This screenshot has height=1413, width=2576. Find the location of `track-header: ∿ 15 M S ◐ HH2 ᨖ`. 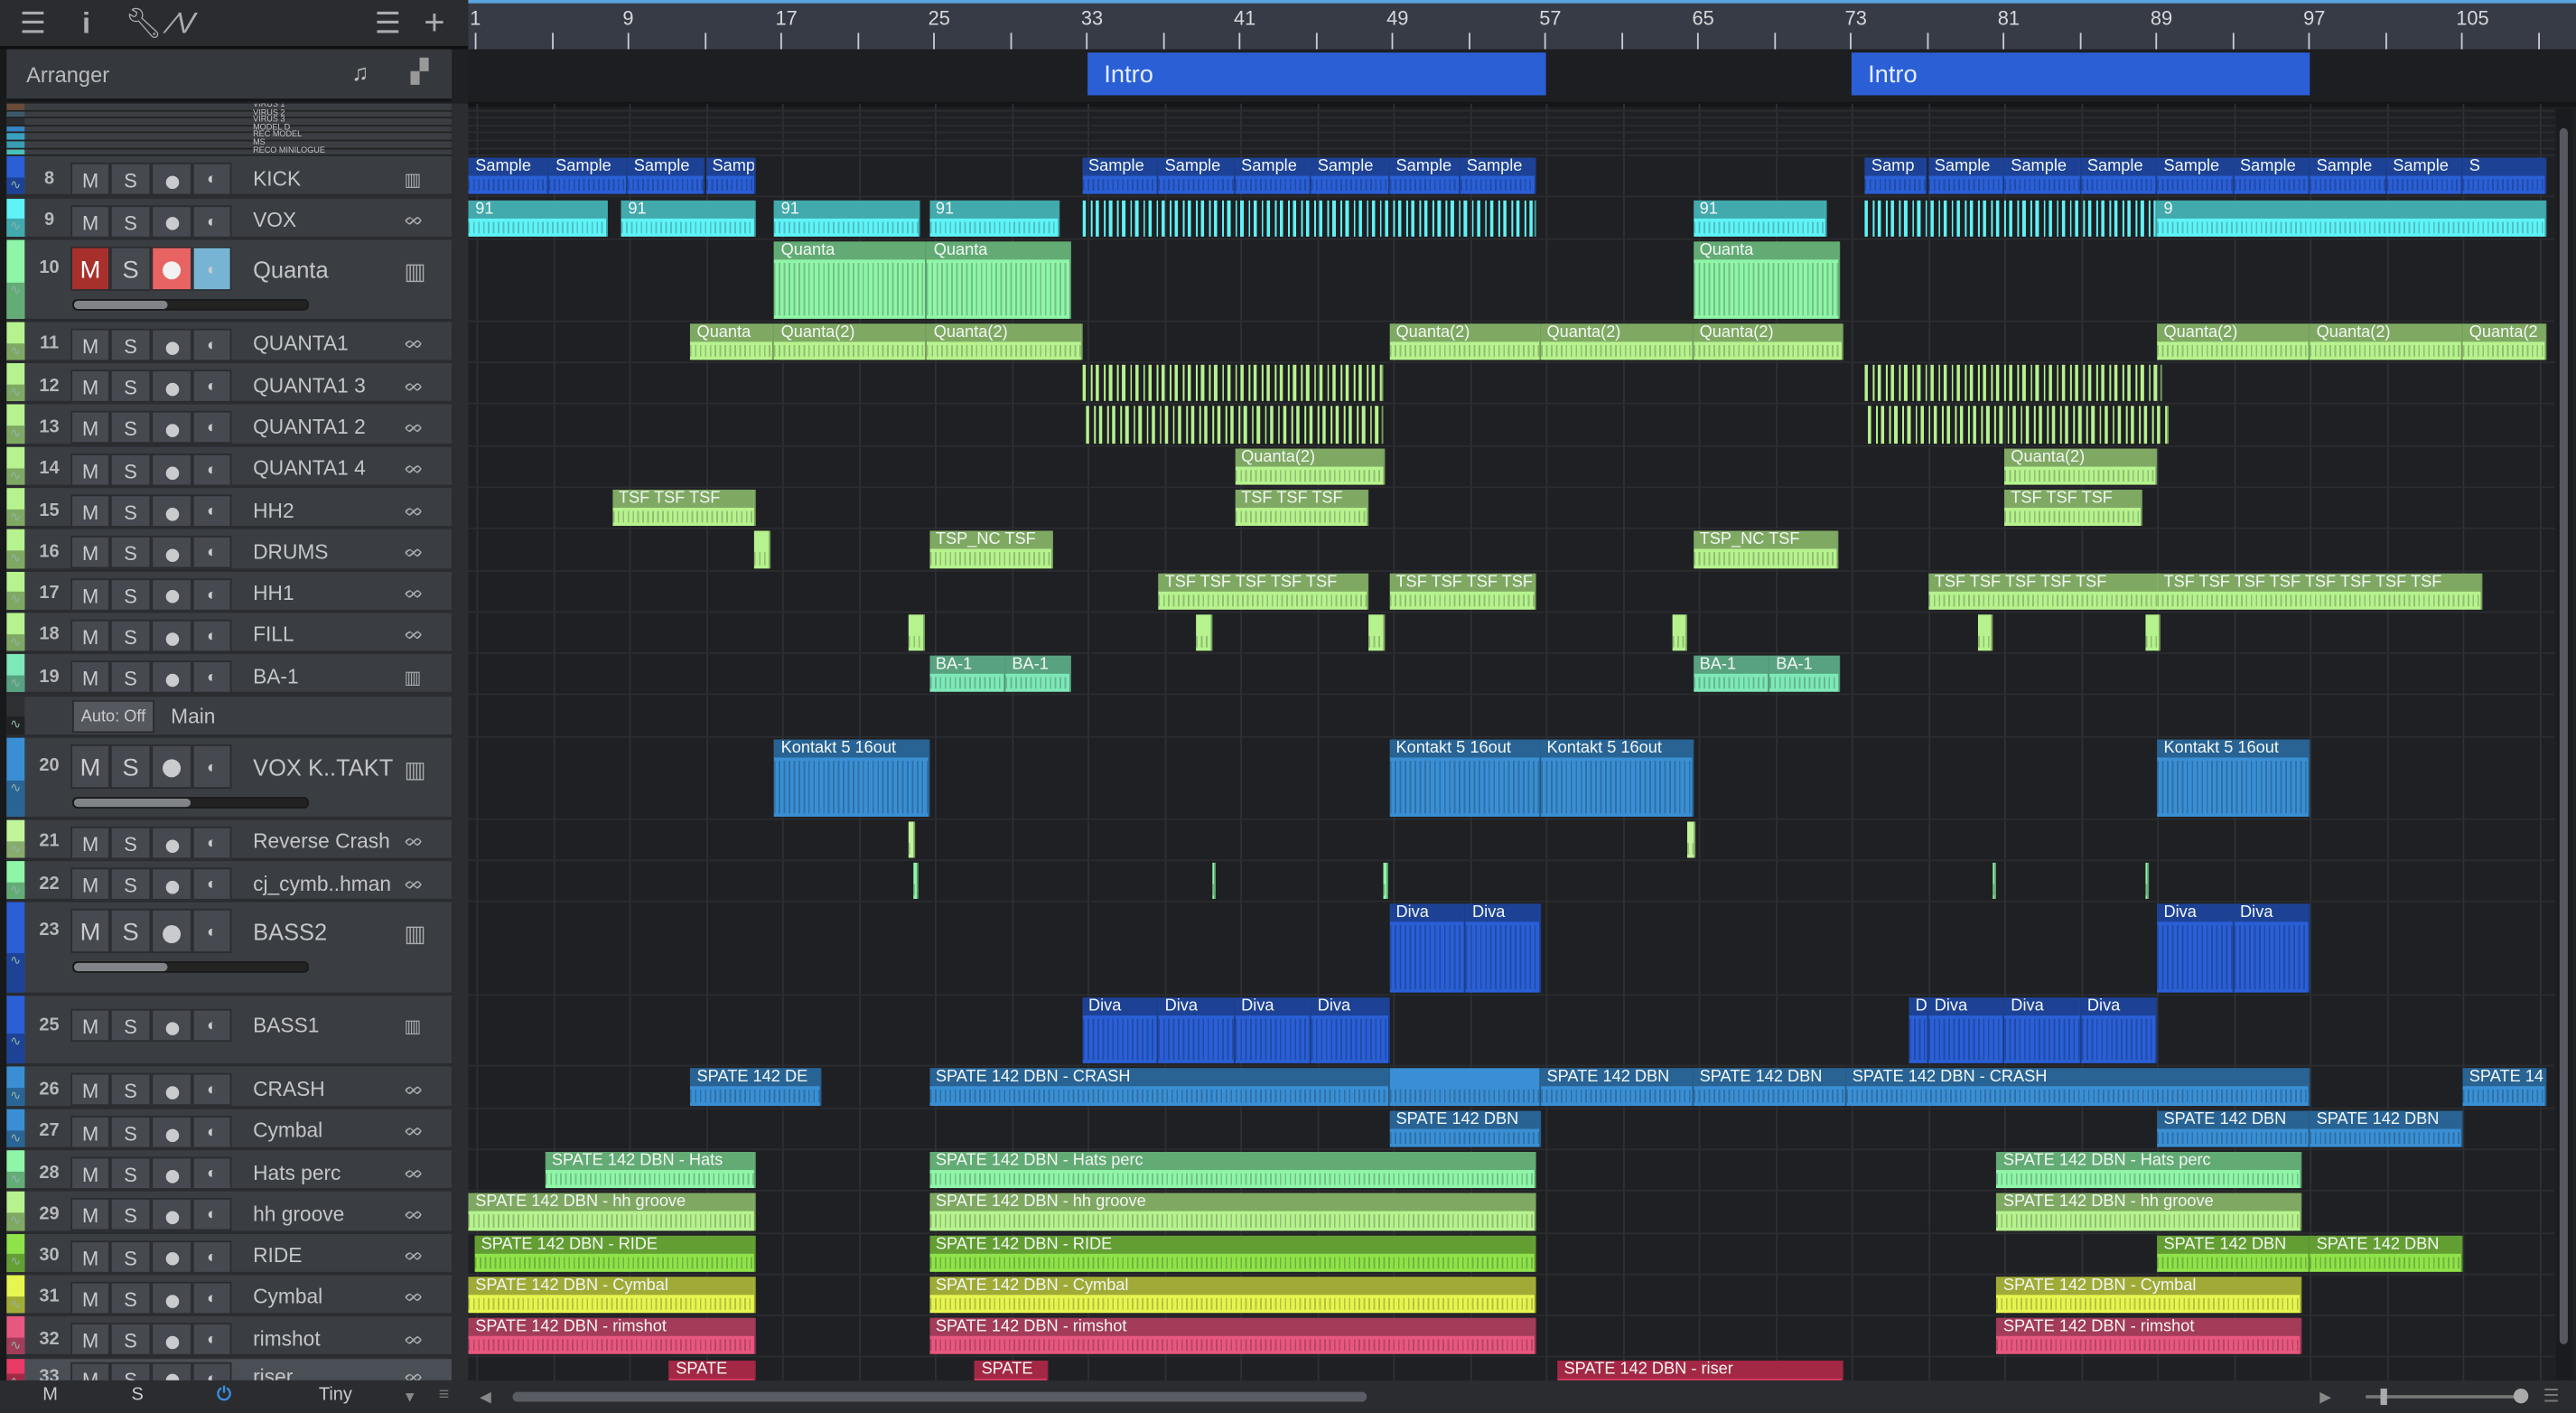

track-header: ∿ 15 M S ◐ HH2 ᨖ is located at coordinates (229, 509).